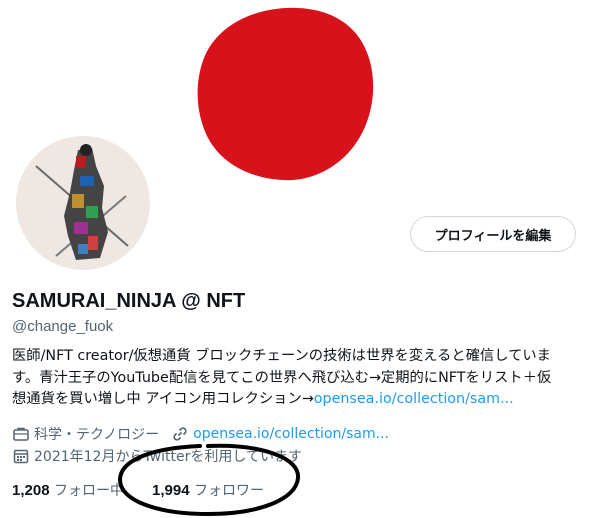 The width and height of the screenshot is (590, 518). Describe the element at coordinates (493, 234) in the screenshot. I see `edit-profile-button: プロフィールを編集` at that location.